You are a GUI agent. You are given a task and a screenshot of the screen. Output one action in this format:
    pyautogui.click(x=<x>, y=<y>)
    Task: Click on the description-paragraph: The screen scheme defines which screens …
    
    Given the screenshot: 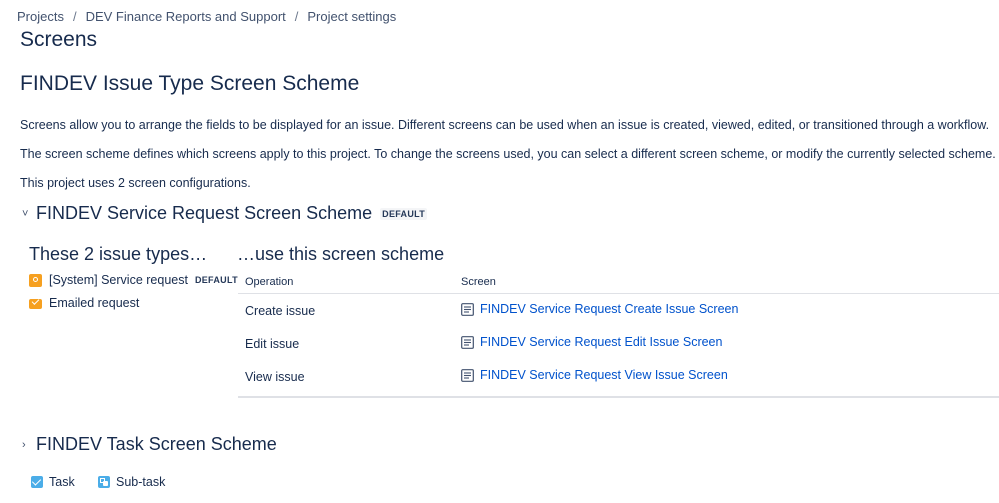 What is the action you would take?
    pyautogui.click(x=508, y=154)
    